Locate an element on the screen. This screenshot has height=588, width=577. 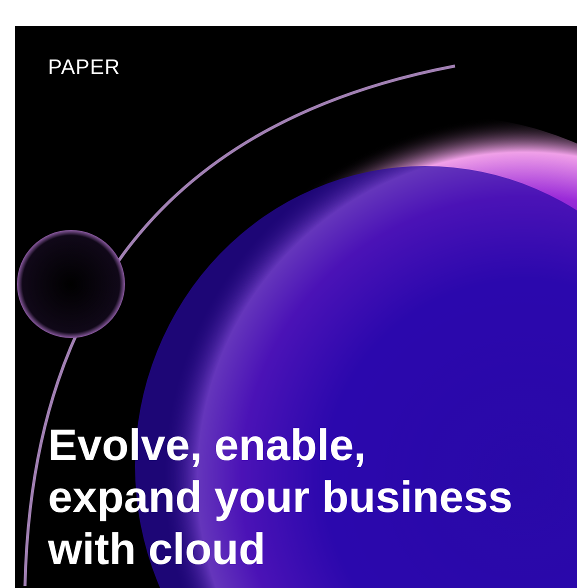
category-label: PAPER is located at coordinates (85, 68).